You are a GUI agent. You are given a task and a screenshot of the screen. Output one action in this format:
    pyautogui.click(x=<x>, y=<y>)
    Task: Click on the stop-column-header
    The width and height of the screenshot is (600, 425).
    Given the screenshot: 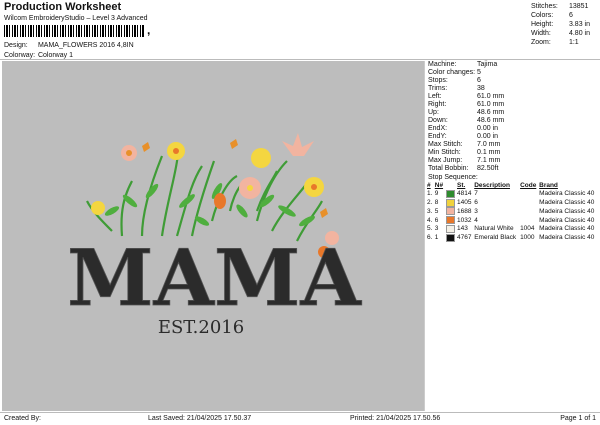 What is the action you would take?
    pyautogui.click(x=450, y=186)
    